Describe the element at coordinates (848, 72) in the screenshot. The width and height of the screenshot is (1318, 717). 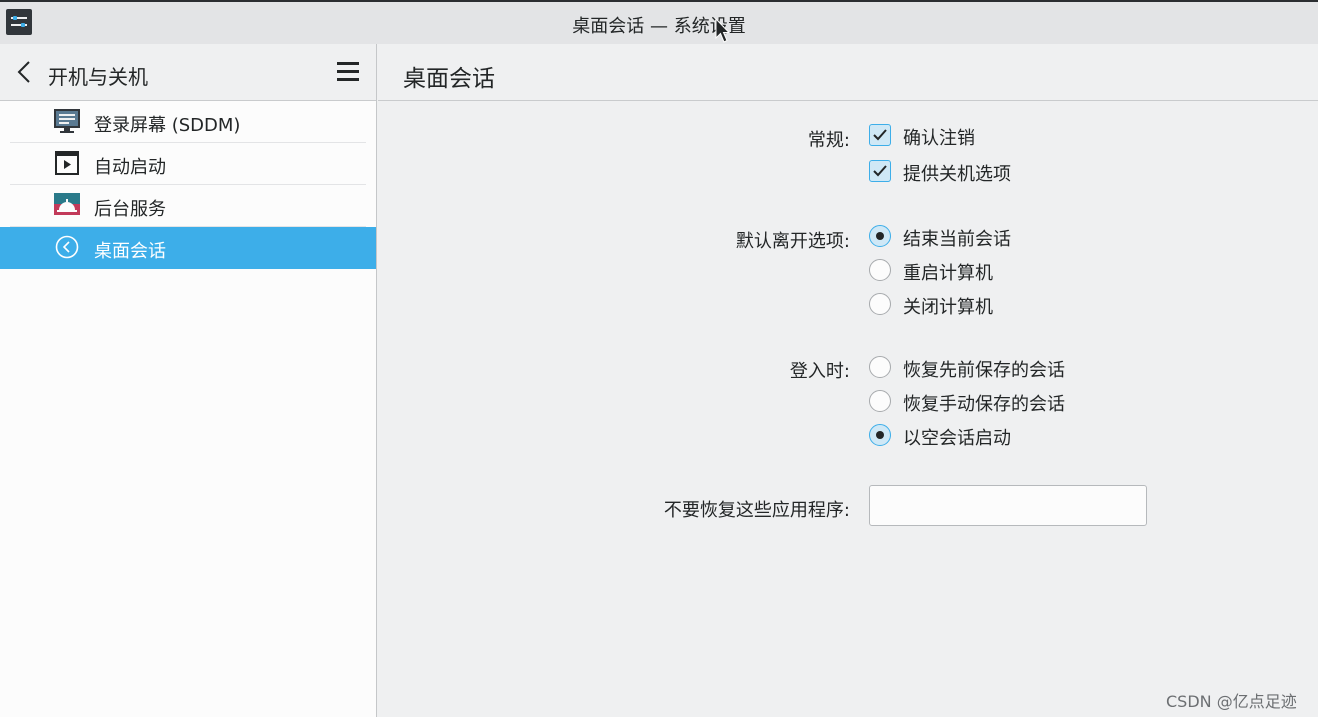
I see `page-header: 桌面会话` at that location.